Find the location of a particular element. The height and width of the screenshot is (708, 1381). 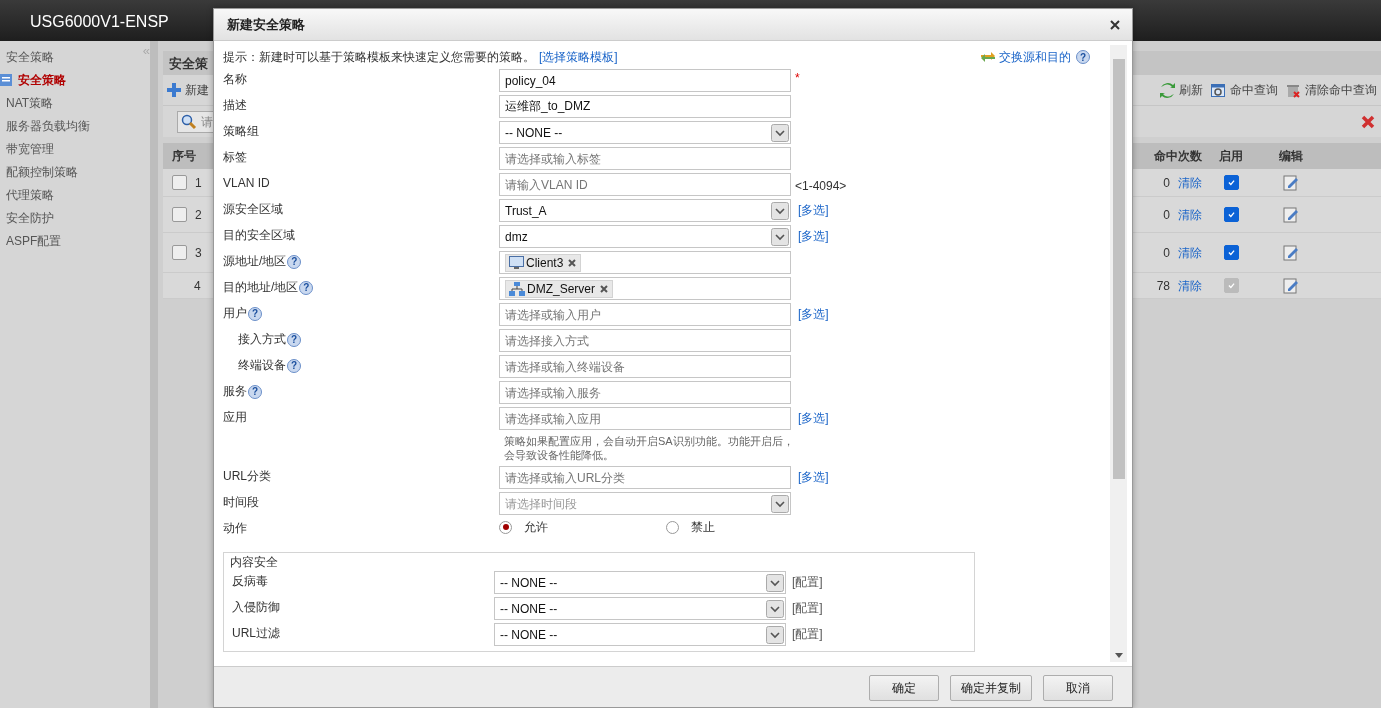

sidebar-item: 带宽管理 is located at coordinates (27, 148).